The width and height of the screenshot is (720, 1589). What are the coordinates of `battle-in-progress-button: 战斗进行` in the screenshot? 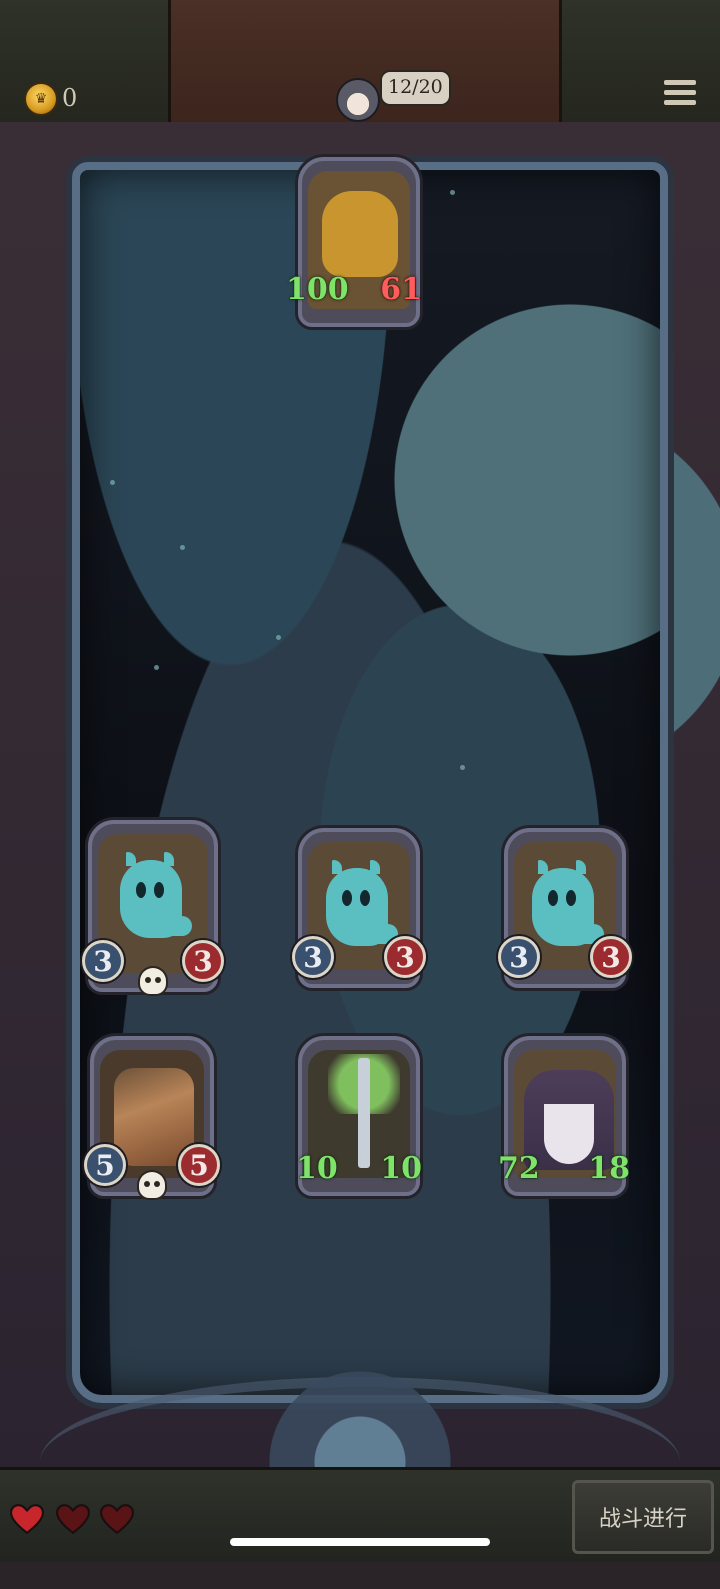 It's located at (643, 1517).